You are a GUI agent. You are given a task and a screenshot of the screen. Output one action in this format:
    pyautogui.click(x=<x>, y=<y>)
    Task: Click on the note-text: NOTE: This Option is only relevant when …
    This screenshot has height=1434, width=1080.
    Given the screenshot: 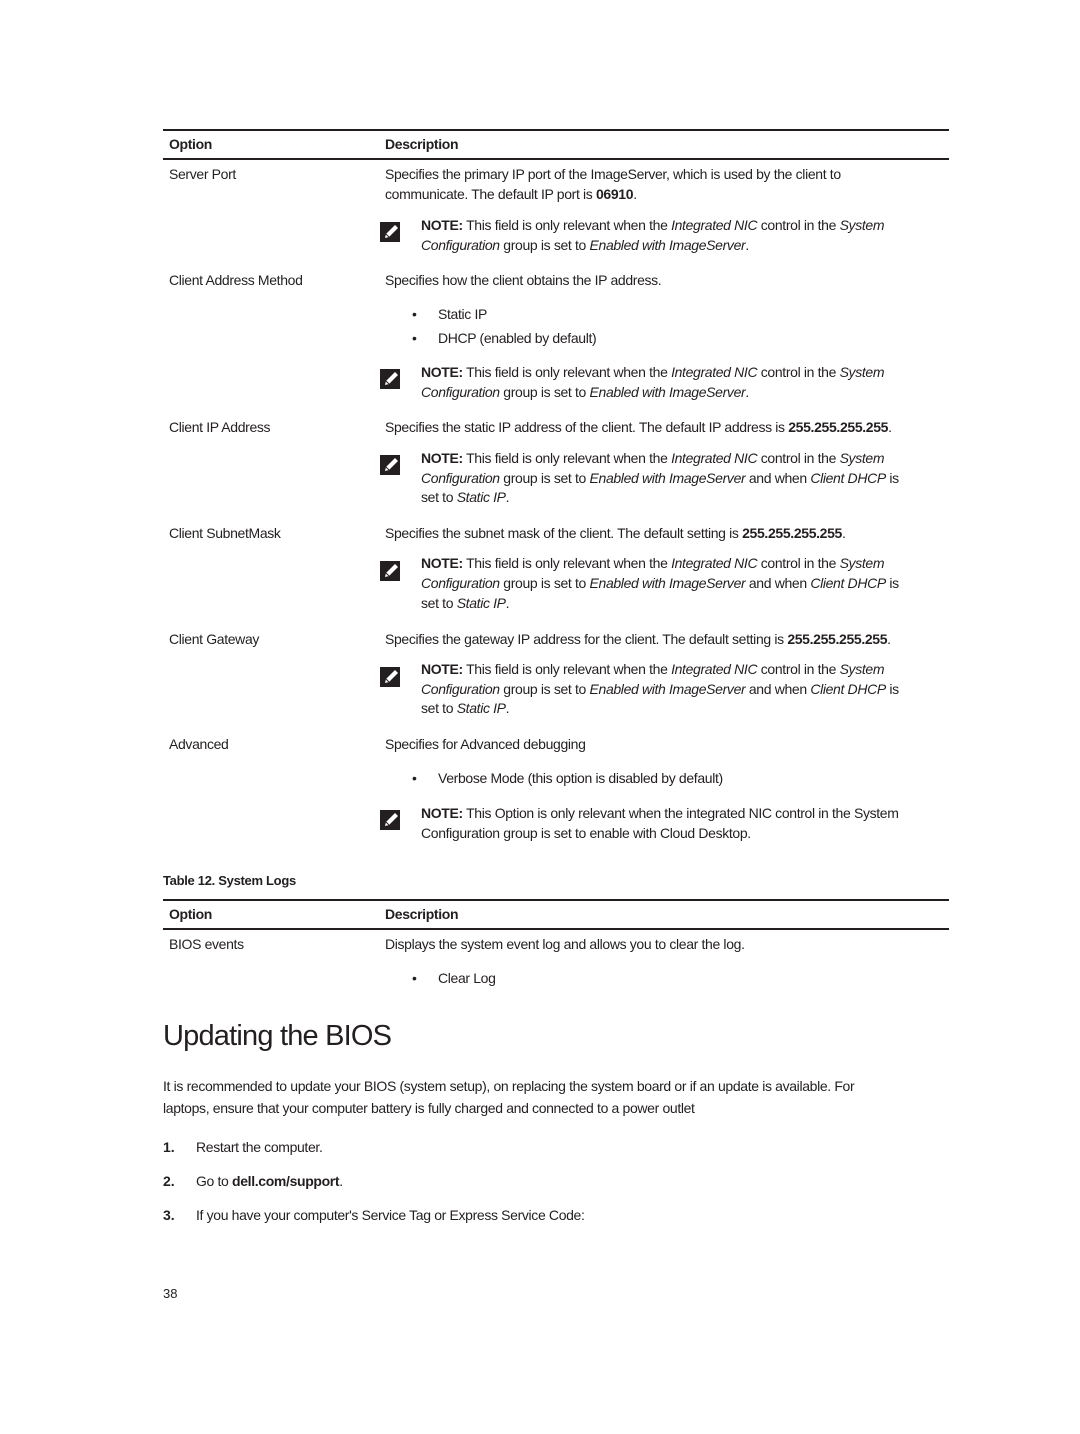 What is the action you would take?
    pyautogui.click(x=660, y=813)
    